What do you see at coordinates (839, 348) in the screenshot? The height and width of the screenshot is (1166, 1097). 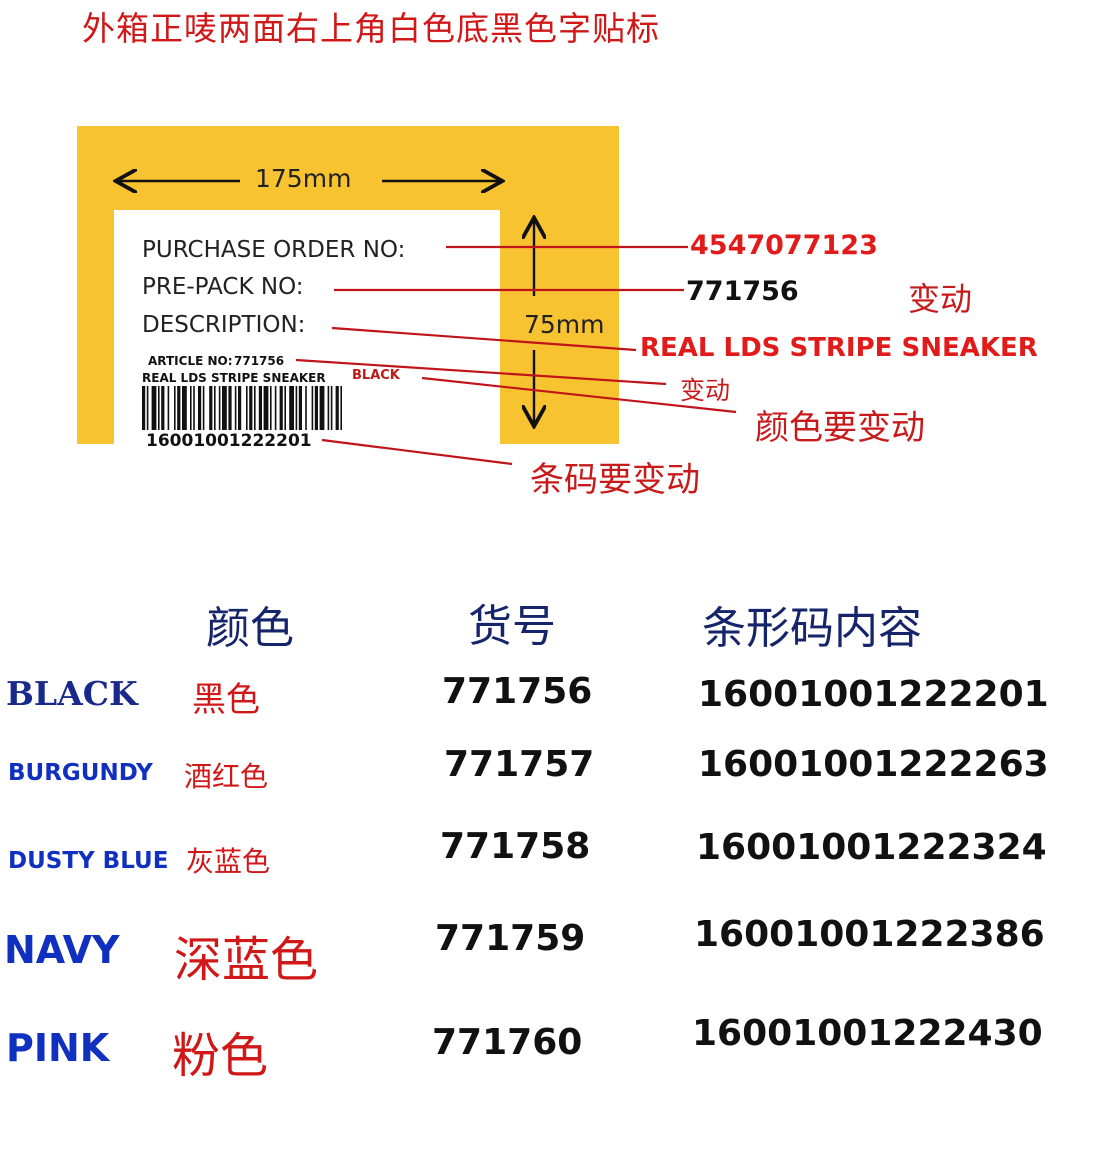 I see `description-value: REAL LDS STRIPE SNEAKER` at bounding box center [839, 348].